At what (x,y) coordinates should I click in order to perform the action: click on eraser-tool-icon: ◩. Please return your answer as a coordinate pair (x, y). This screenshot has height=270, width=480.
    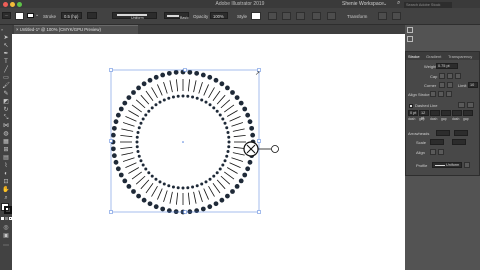
    Looking at the image, I should click on (6, 102).